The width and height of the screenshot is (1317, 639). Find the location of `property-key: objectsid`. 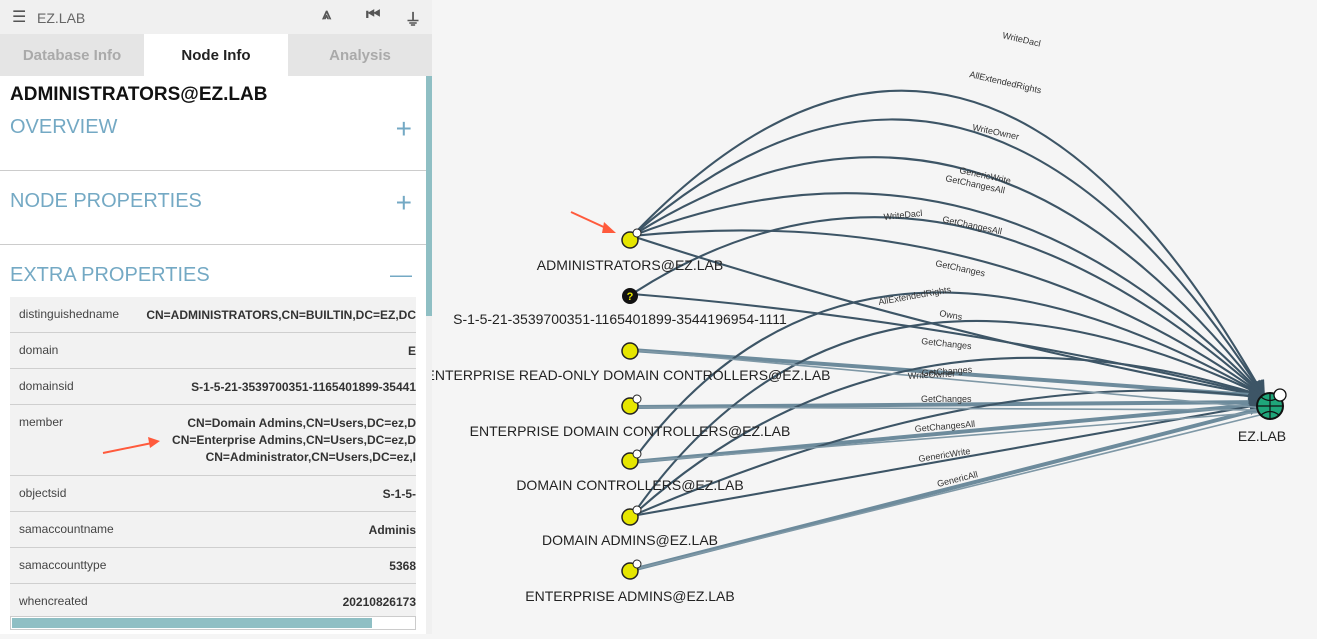

property-key: objectsid is located at coordinates (43, 493).